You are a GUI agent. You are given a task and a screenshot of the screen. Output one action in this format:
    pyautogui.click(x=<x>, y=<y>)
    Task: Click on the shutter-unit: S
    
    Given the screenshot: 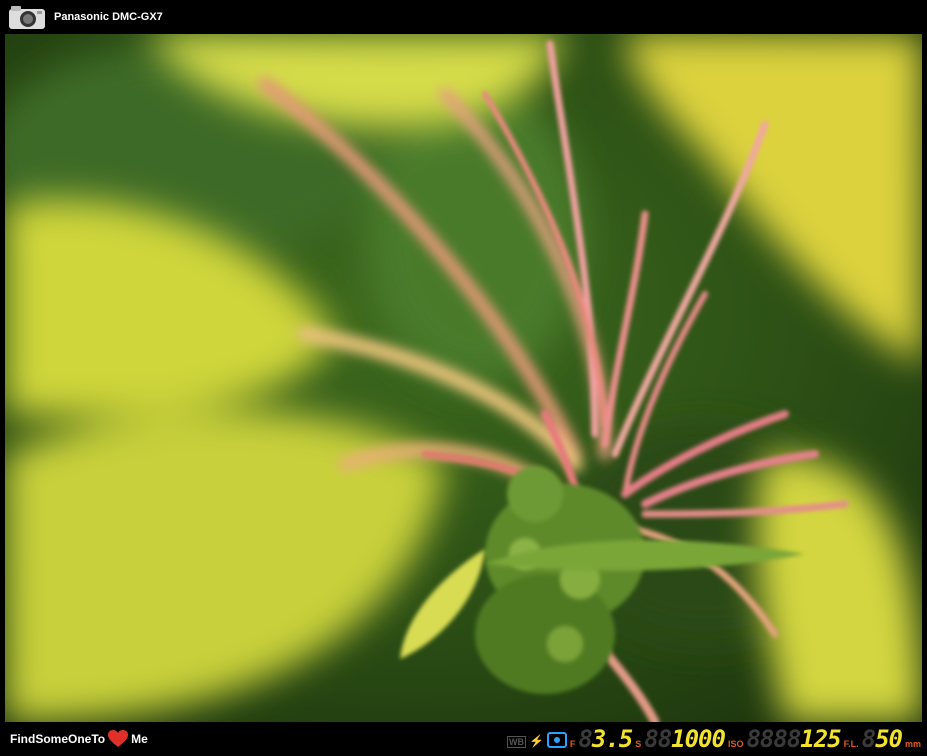 What is the action you would take?
    pyautogui.click(x=638, y=744)
    